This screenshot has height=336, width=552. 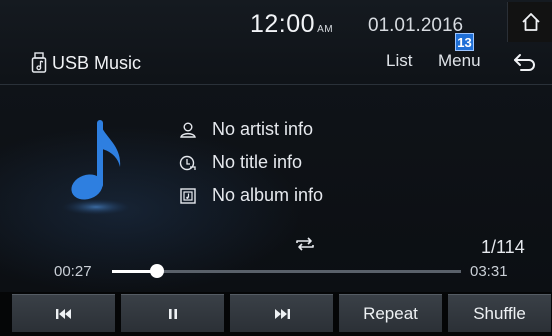 What do you see at coordinates (188, 196) in the screenshot?
I see `album-icon` at bounding box center [188, 196].